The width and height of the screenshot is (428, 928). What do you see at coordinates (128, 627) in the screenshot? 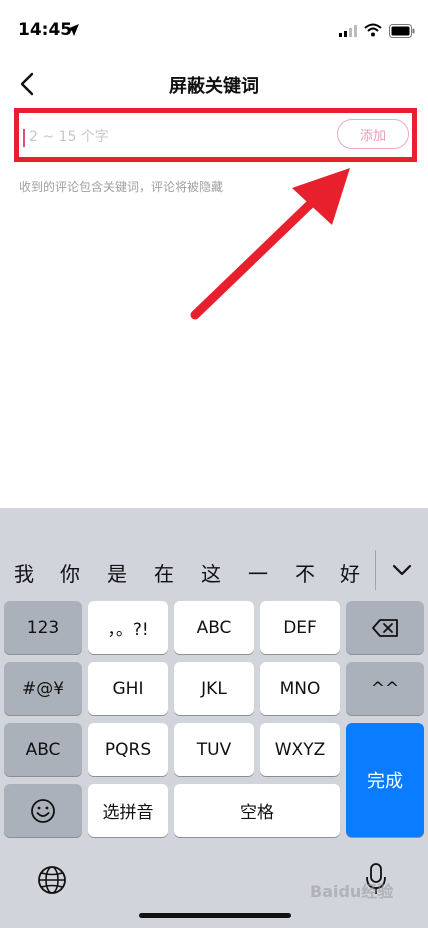
I see `key-punctuation: ，。?!` at bounding box center [128, 627].